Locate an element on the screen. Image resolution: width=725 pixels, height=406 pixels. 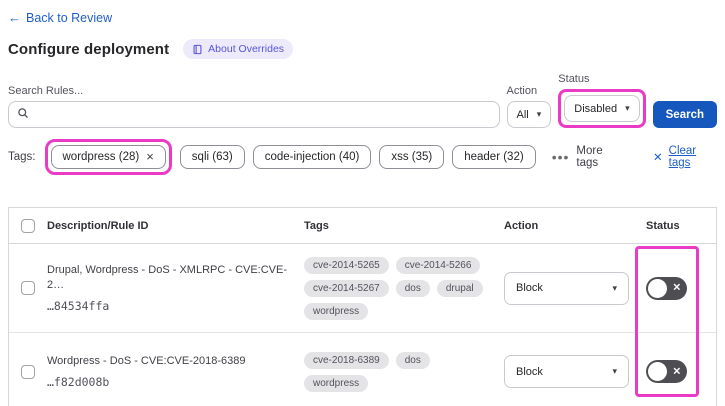
book-icon is located at coordinates (197, 49).